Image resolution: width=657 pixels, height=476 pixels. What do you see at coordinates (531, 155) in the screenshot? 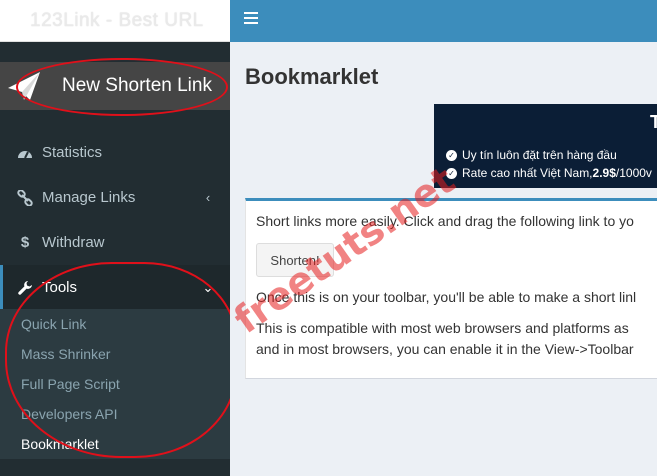
I see `banner-line-1: ✓ Uy tín luôn đặt trên hàng đầu` at bounding box center [531, 155].